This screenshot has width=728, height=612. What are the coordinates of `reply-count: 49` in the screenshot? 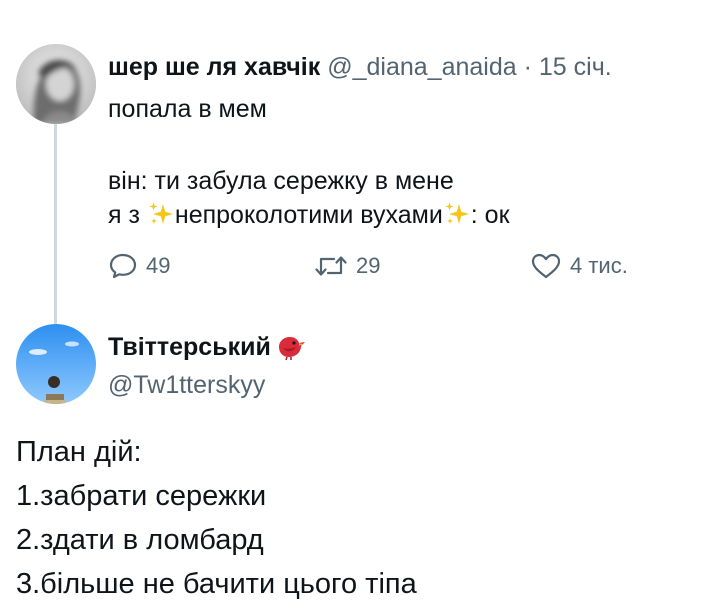 It's located at (158, 265).